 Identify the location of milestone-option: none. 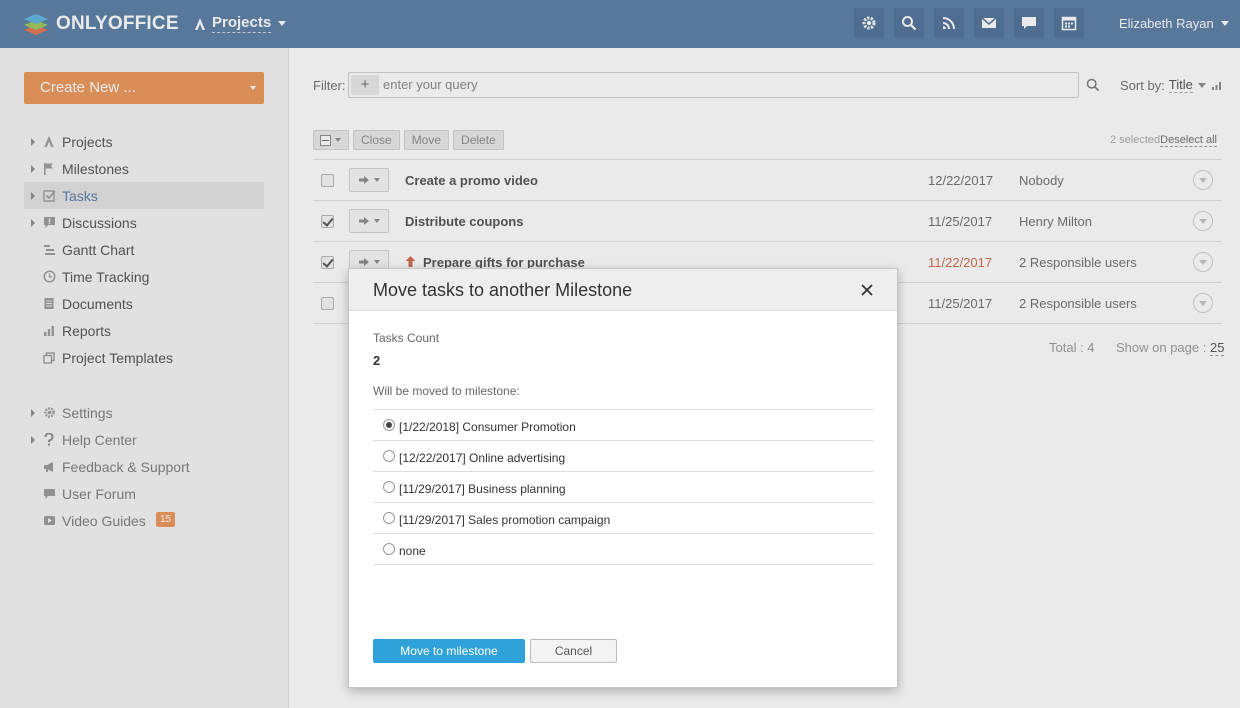
(623, 549).